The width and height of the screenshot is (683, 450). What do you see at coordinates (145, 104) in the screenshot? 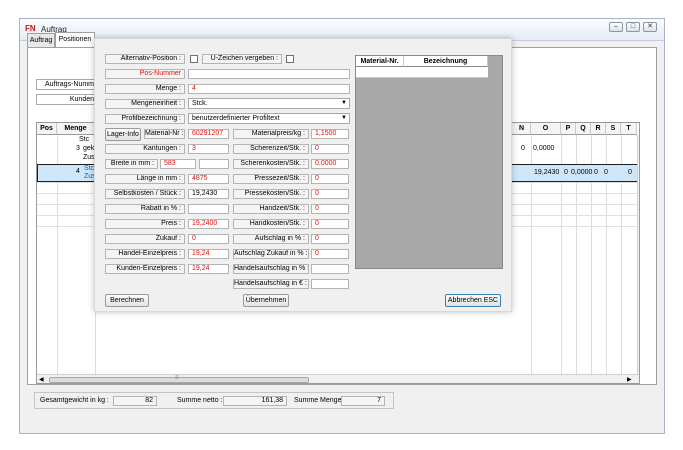
I see `mengeneinheit-label: Mengeneinheit :` at bounding box center [145, 104].